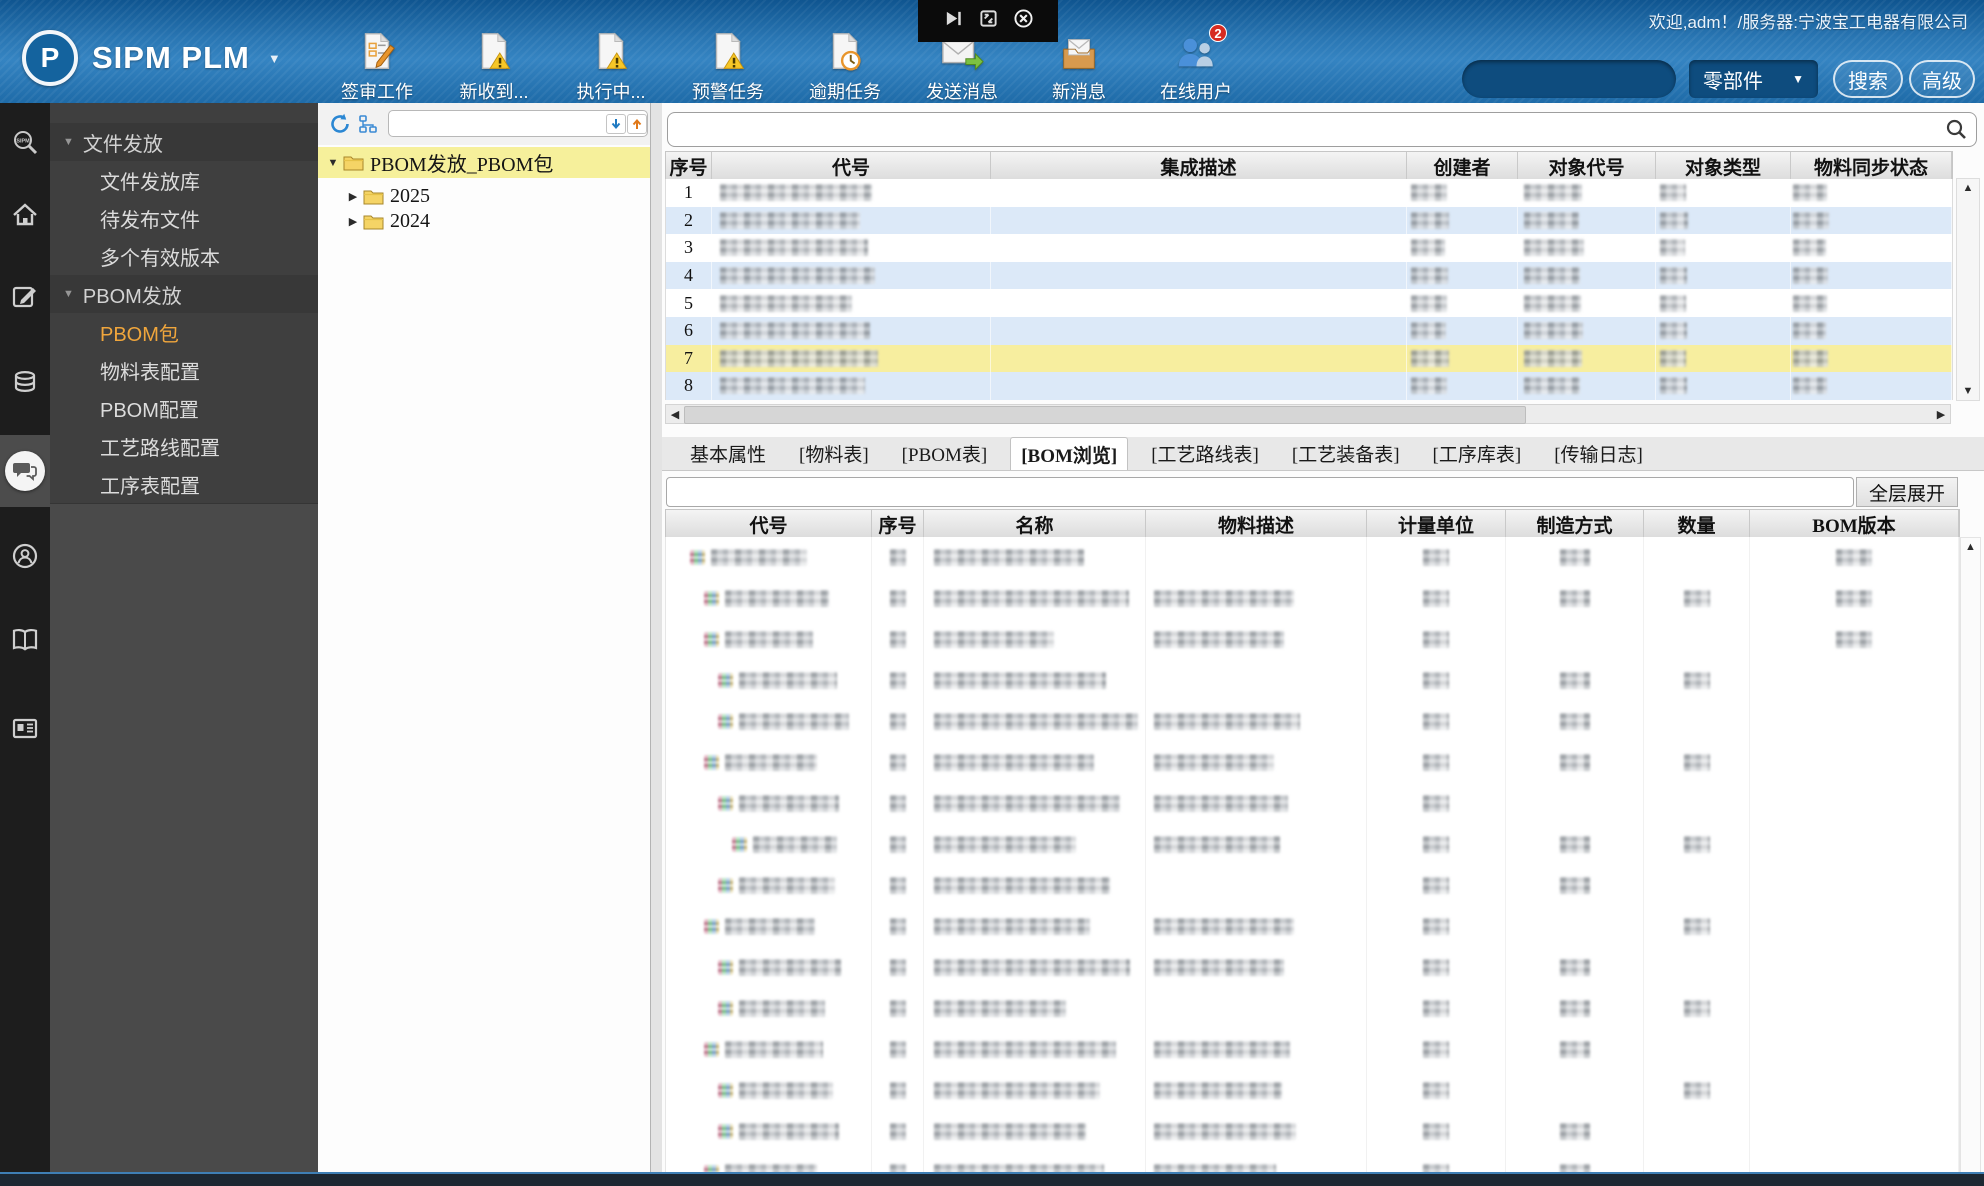  What do you see at coordinates (184, 218) in the screenshot?
I see `sidebar-item: 待发布文件` at bounding box center [184, 218].